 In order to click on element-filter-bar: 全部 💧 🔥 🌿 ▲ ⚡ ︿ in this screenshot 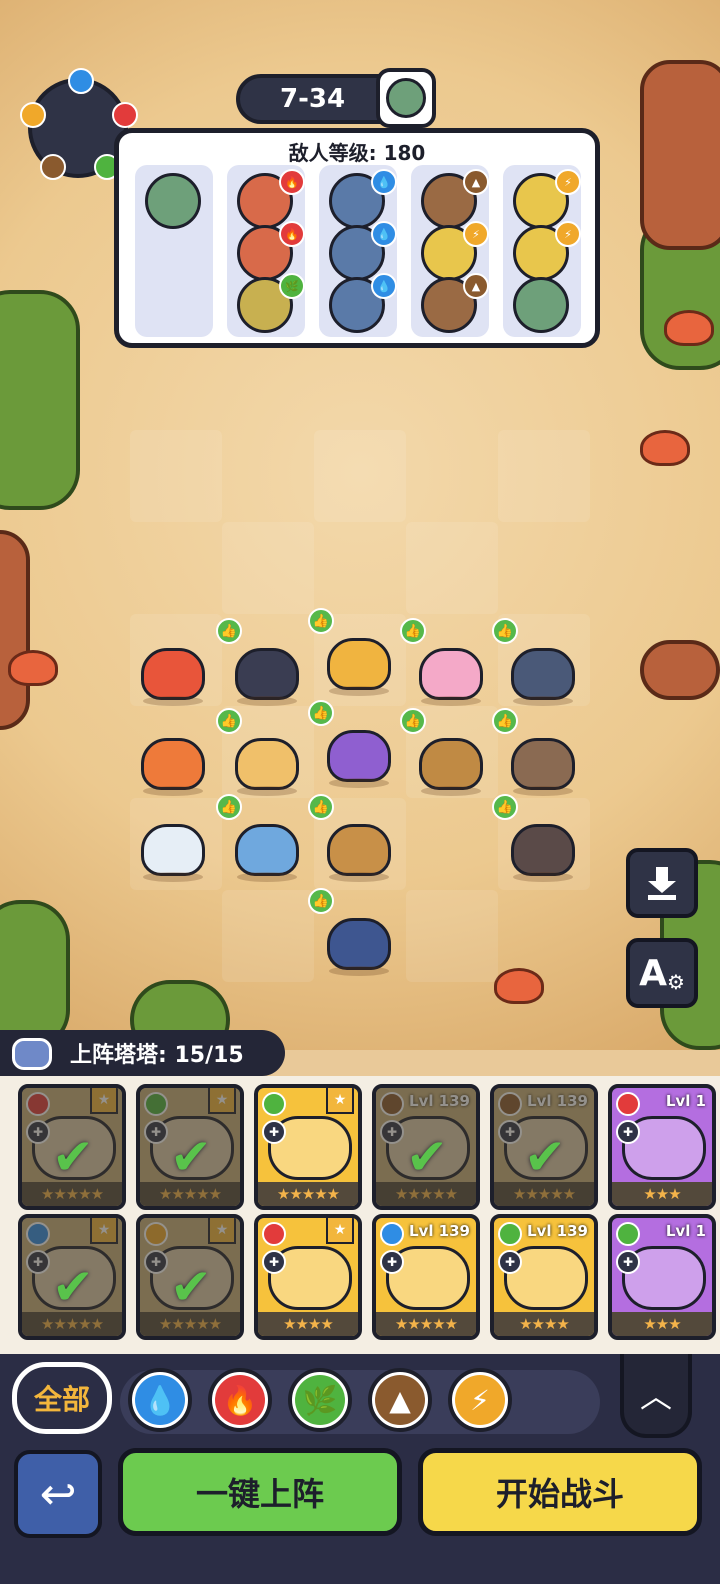, I will do `click(360, 1399)`.